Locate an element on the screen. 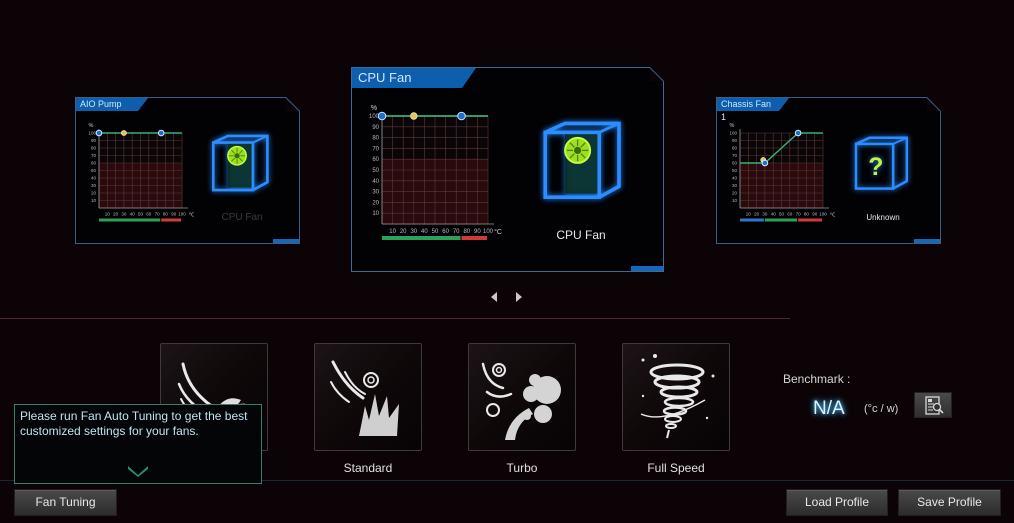 The width and height of the screenshot is (1014, 523). unknown-device-icon-graphic: ? is located at coordinates (881, 163).